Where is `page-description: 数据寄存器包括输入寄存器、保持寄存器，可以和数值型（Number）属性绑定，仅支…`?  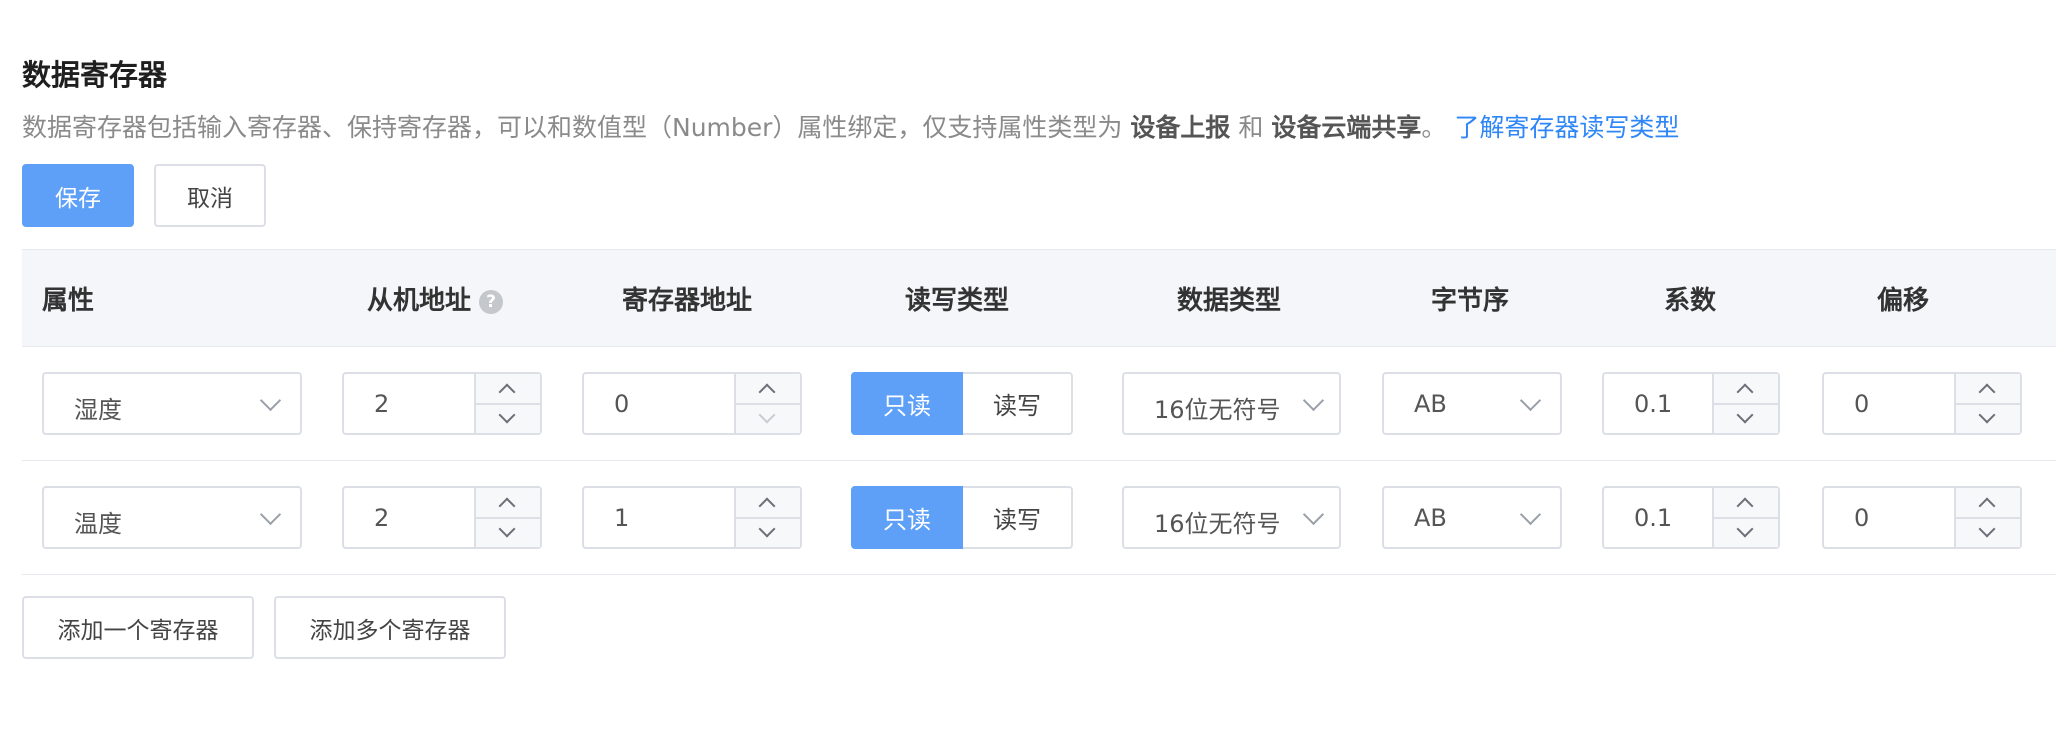 page-description: 数据寄存器包括输入寄存器、保持寄存器，可以和数值型（Number）属性绑定，仅支… is located at coordinates (850, 126).